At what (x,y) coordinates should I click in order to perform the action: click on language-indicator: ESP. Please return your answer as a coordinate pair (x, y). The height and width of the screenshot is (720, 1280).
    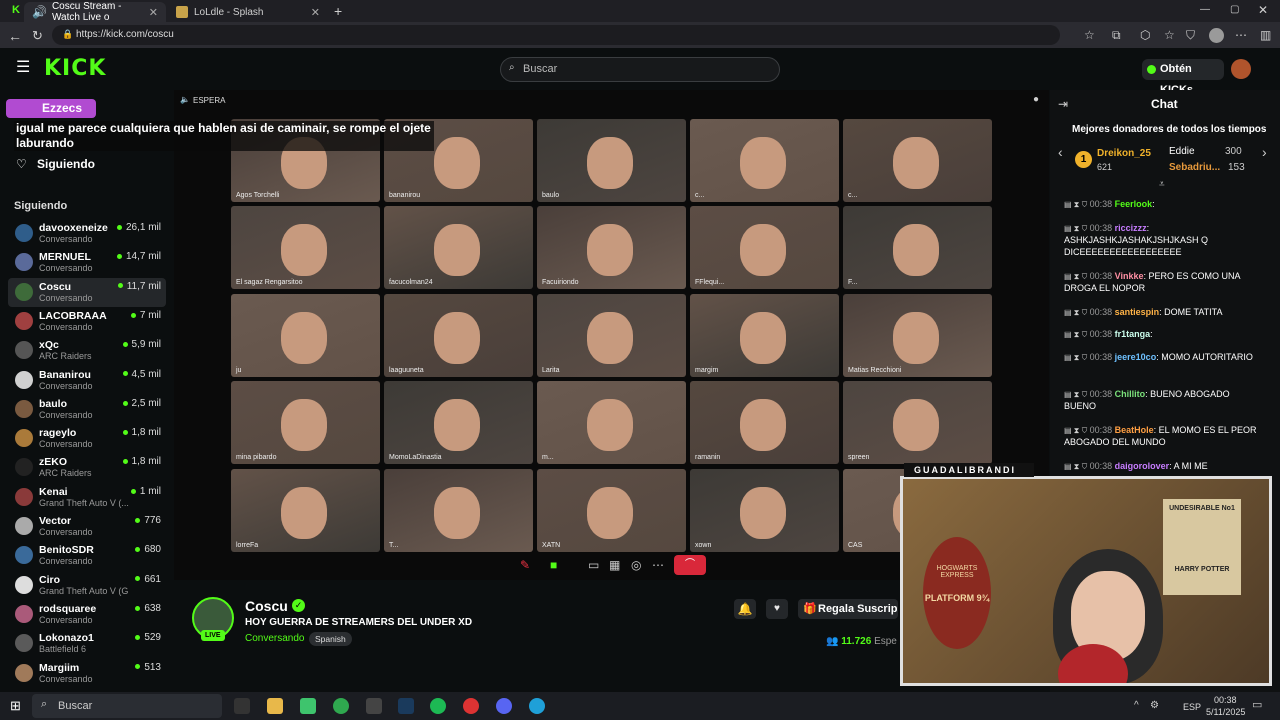
    Looking at the image, I should click on (1192, 707).